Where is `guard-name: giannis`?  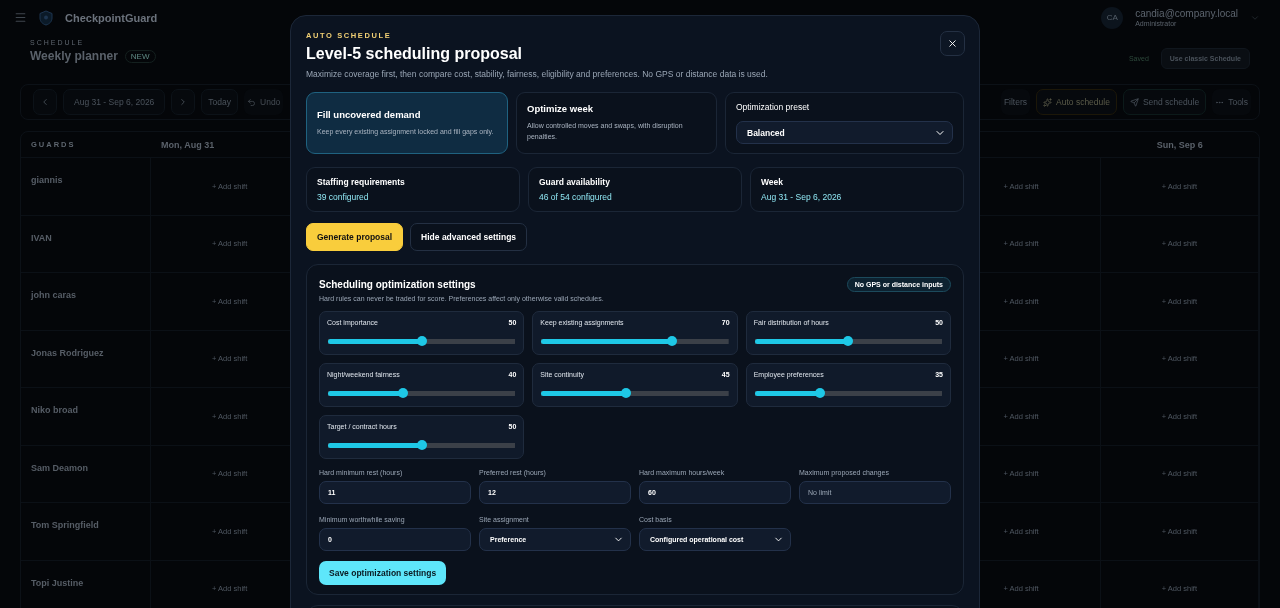 guard-name: giannis is located at coordinates (47, 180).